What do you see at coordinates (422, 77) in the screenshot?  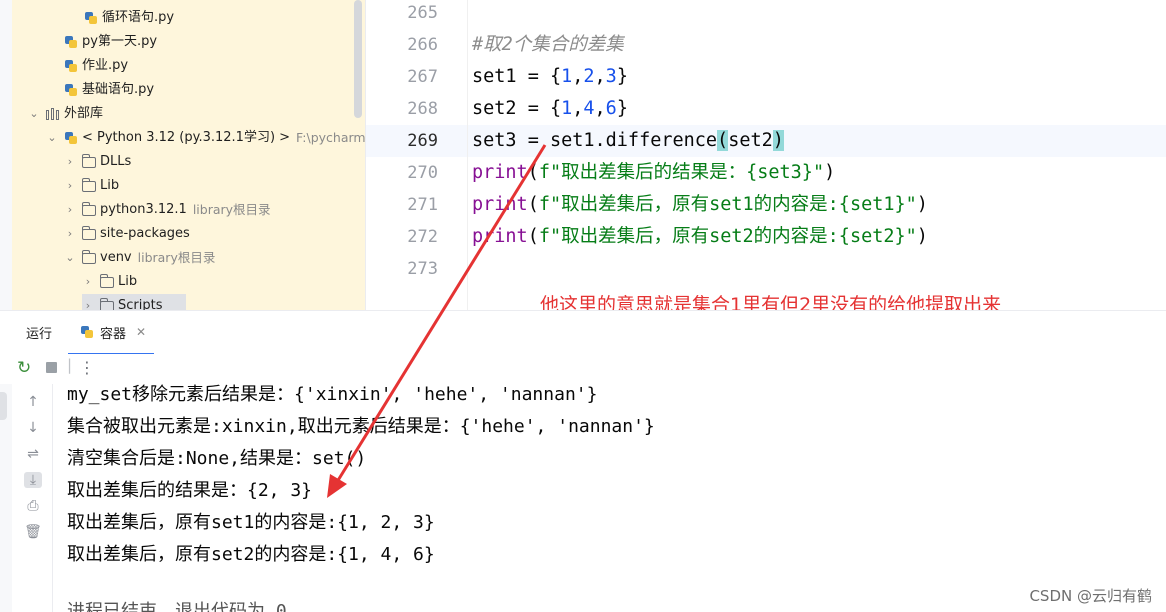 I see `line-number: 267` at bounding box center [422, 77].